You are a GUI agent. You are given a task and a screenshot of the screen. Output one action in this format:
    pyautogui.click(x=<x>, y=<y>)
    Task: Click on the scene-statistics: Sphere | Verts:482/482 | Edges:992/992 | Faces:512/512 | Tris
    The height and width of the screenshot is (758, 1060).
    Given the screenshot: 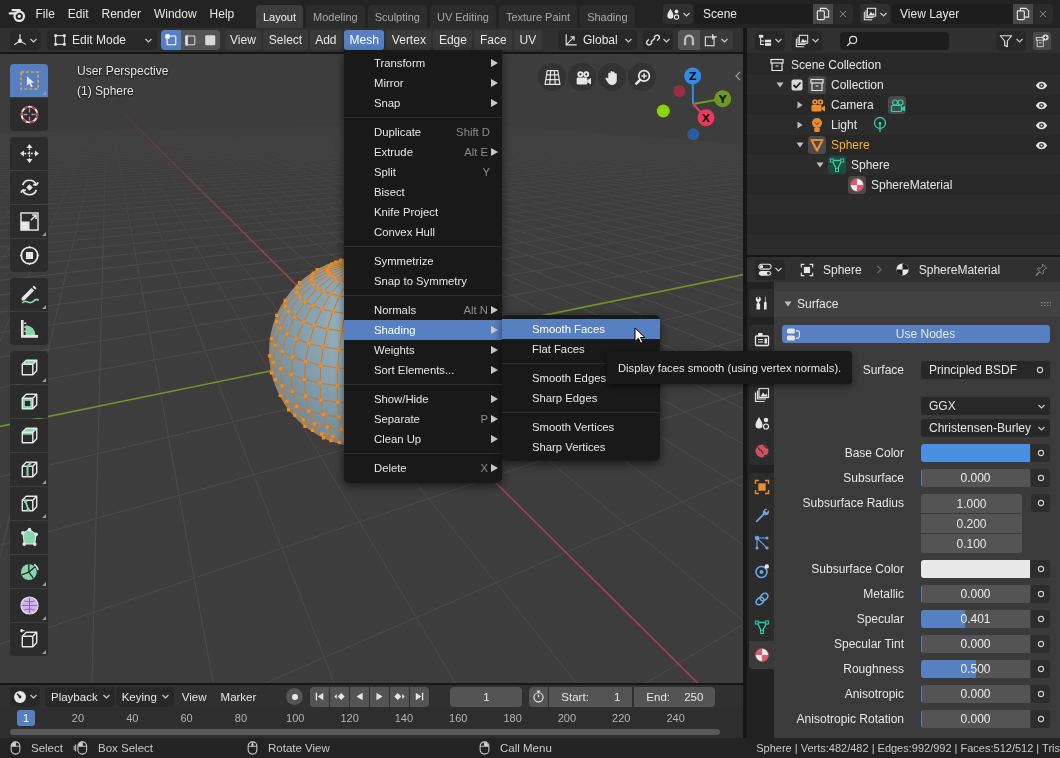 What is the action you would take?
    pyautogui.click(x=908, y=748)
    